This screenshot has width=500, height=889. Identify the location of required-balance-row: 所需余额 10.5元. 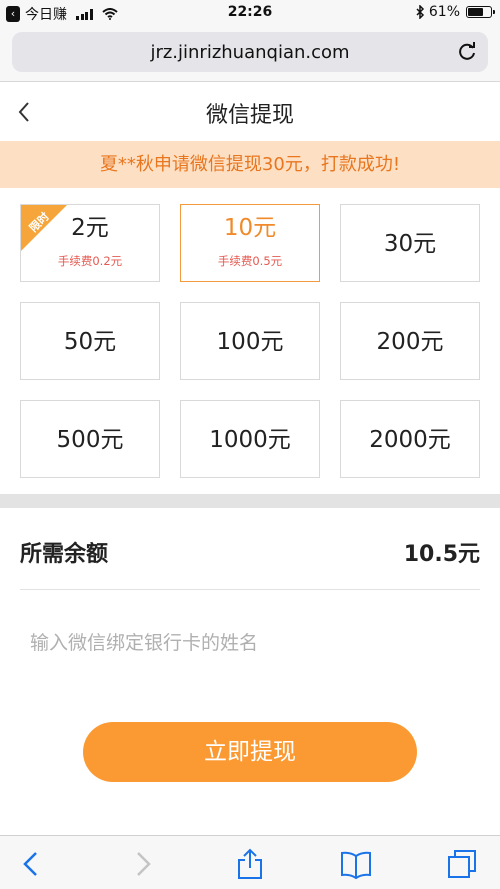
(250, 549).